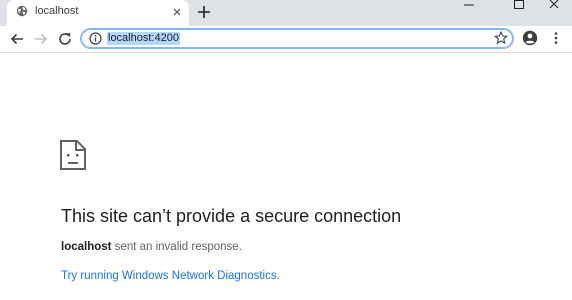 Image resolution: width=572 pixels, height=300 pixels. I want to click on address-bar: localhost:4200, so click(297, 38).